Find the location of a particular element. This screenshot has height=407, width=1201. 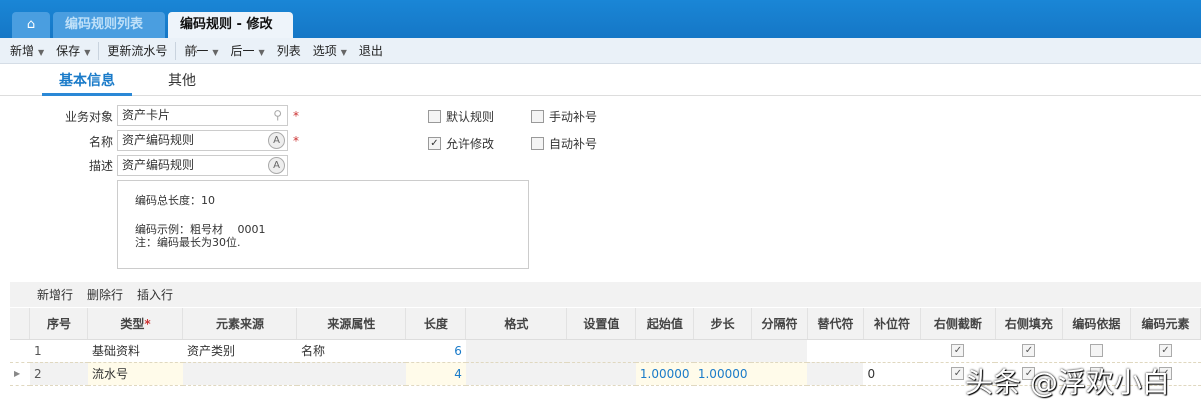

column-header: 设置值 is located at coordinates (601, 324).